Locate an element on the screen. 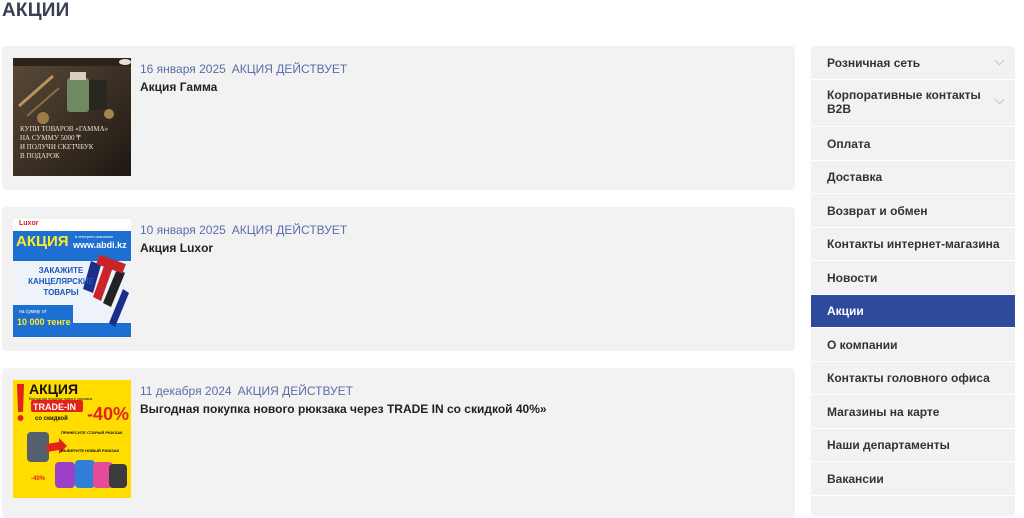  luxor-site-note: в интернет-магазине is located at coordinates (94, 236).